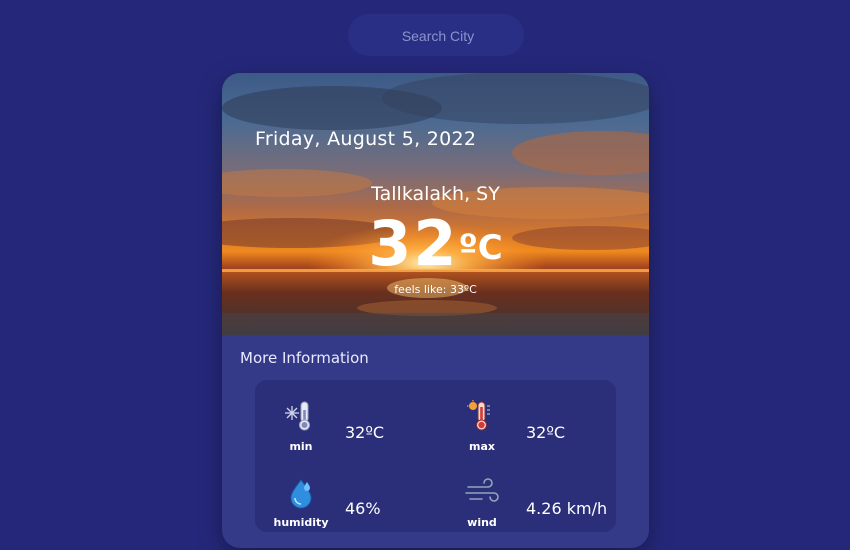 The width and height of the screenshot is (850, 550). I want to click on info-value-max: 32ºC, so click(546, 432).